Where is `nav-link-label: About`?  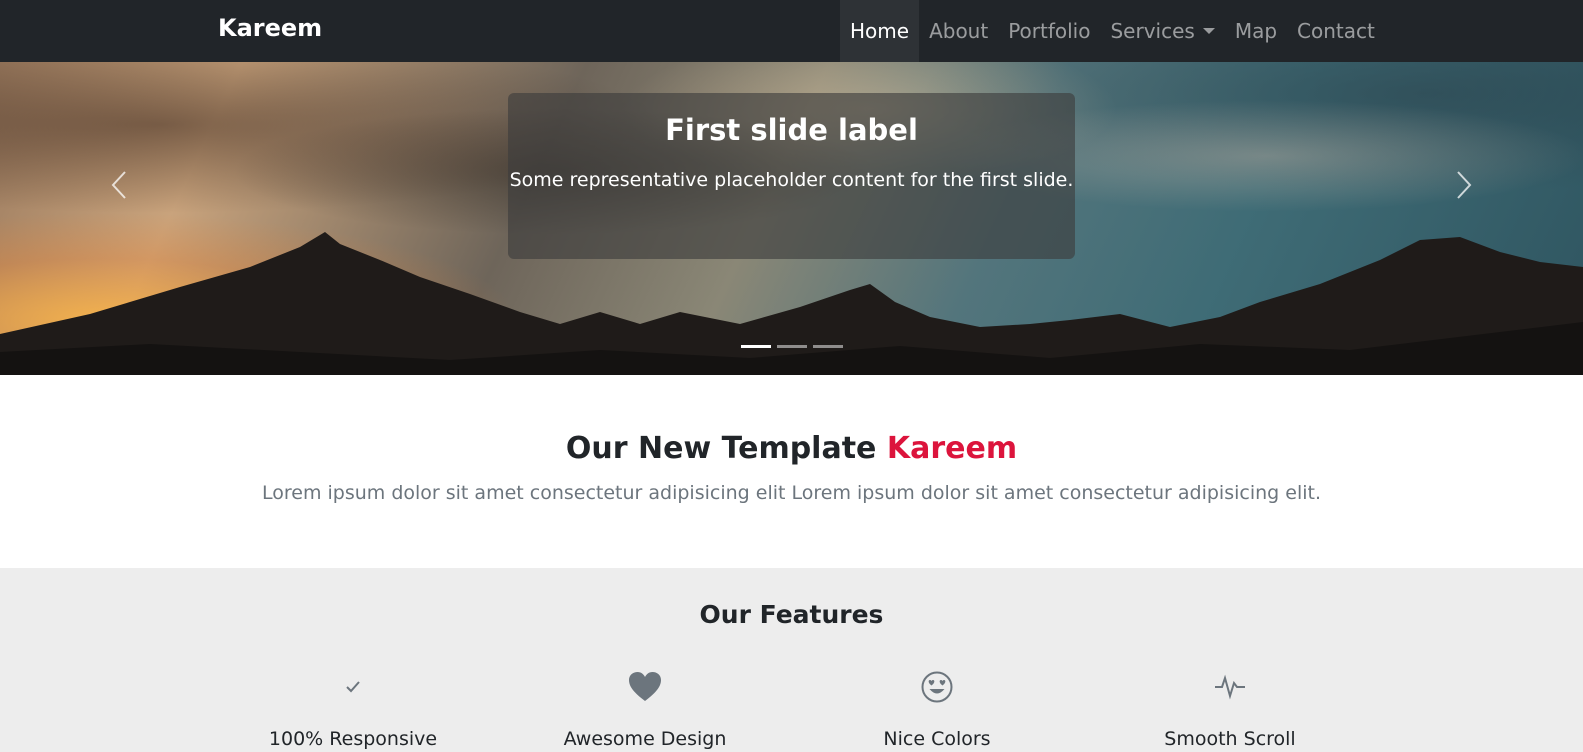
nav-link-label: About is located at coordinates (959, 31).